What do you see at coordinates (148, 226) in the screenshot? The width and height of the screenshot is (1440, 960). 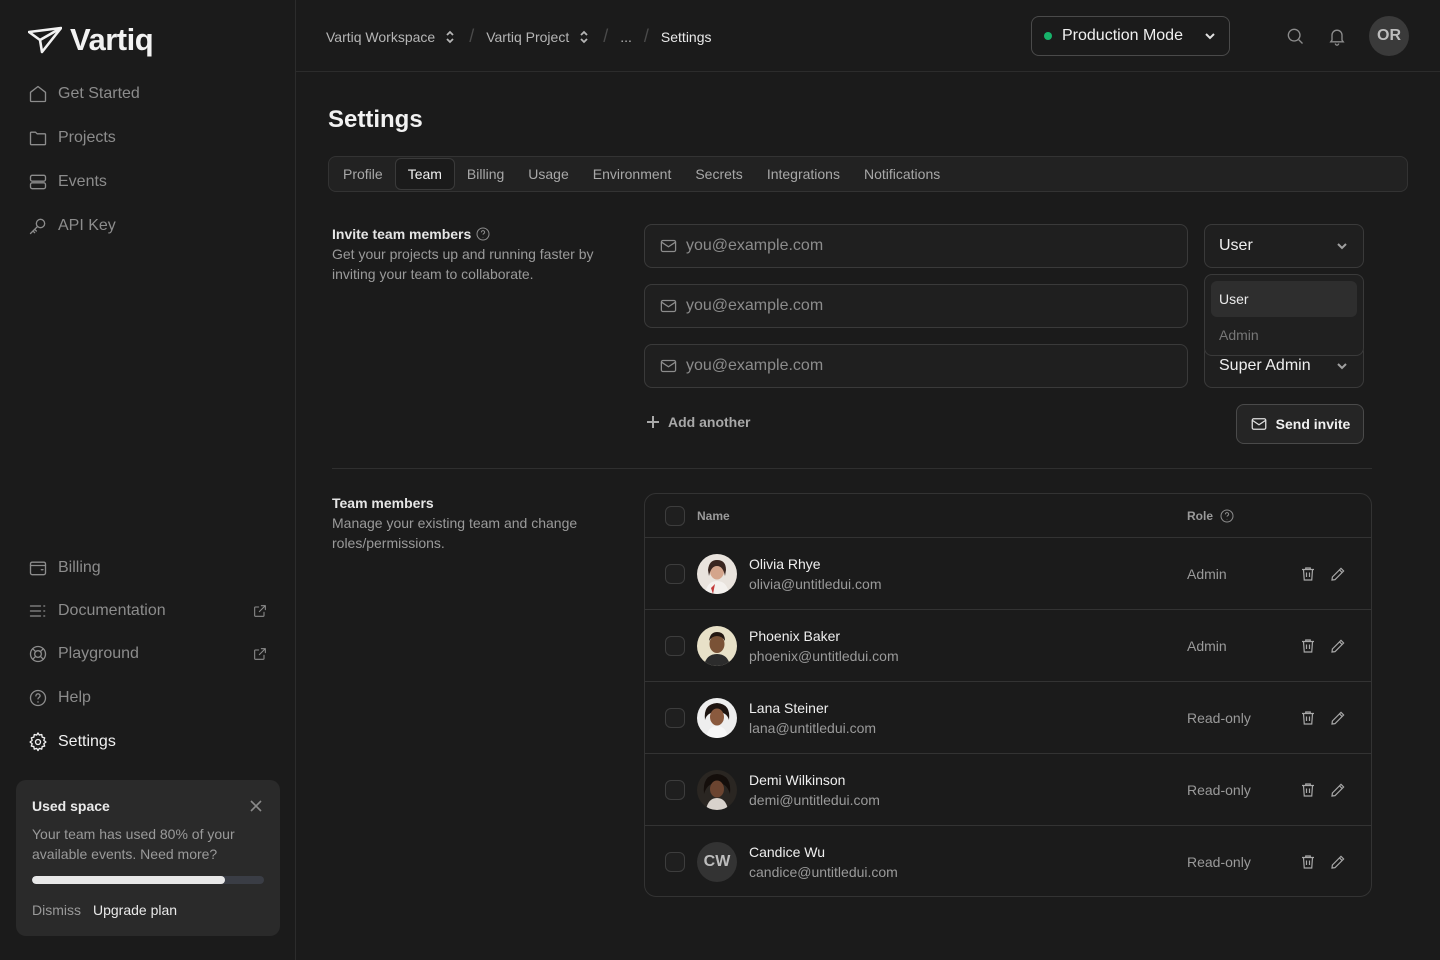 I see `sidebar-item-api-key: API Key` at bounding box center [148, 226].